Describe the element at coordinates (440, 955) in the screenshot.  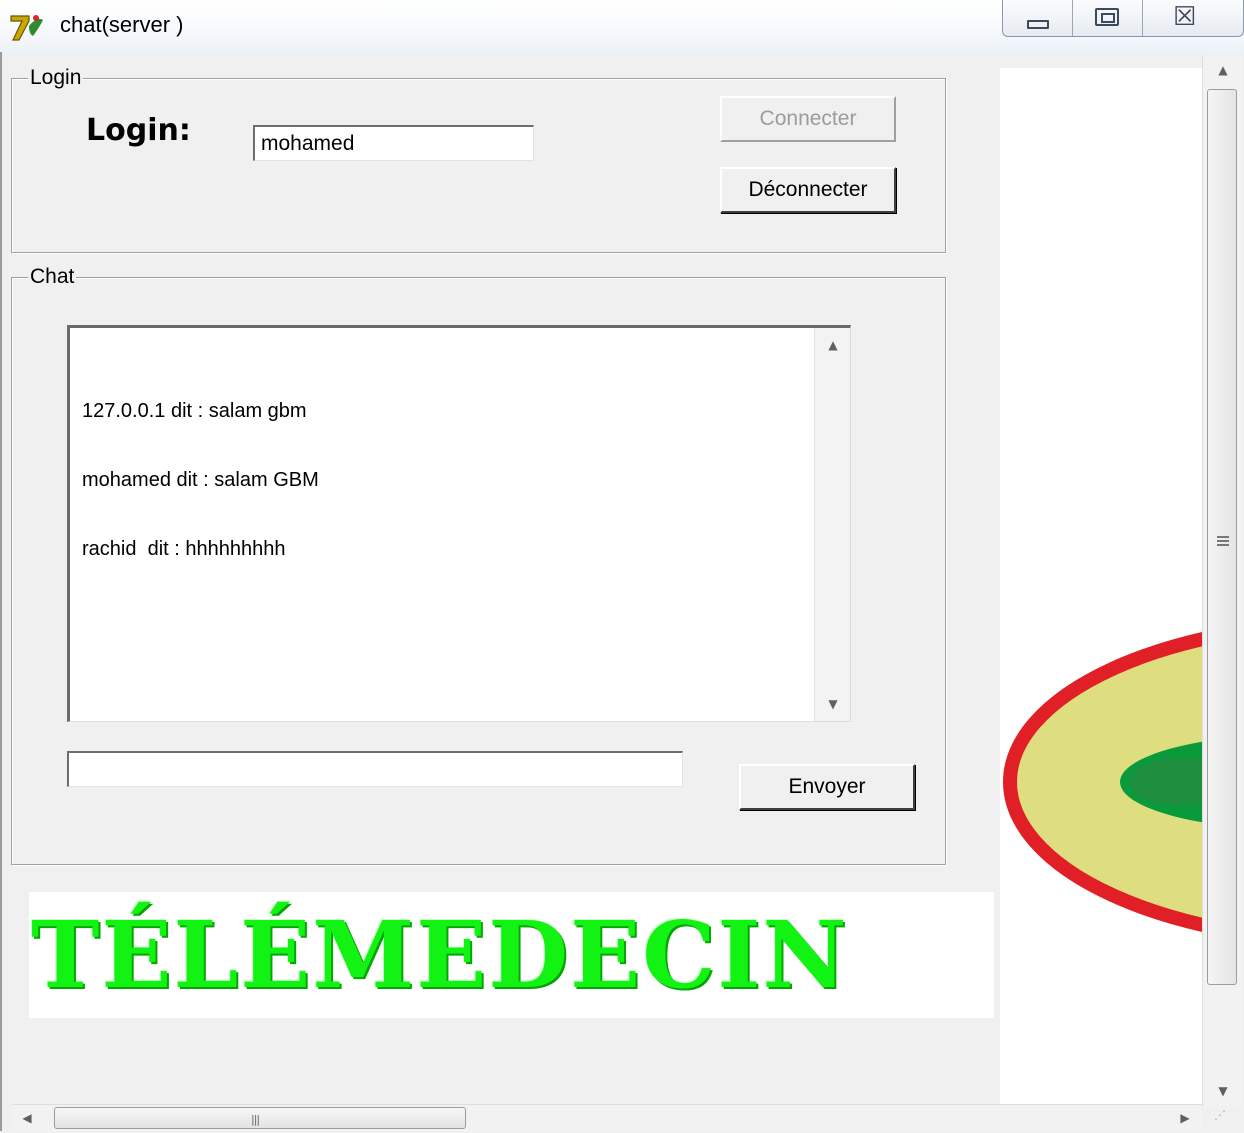
I see `banner-text: TÉLÉMEDECIN` at that location.